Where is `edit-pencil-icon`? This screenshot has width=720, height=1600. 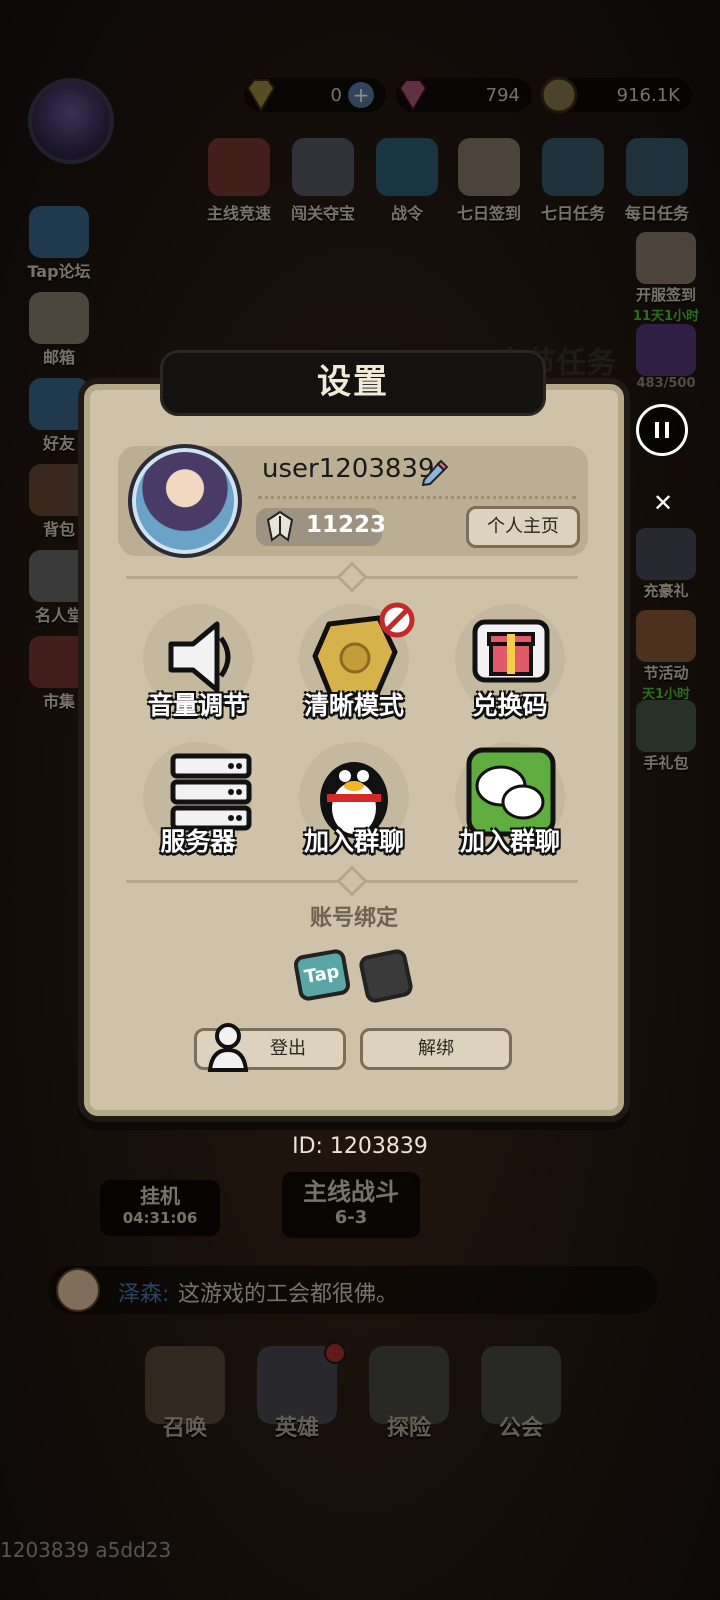 edit-pencil-icon is located at coordinates (434, 472).